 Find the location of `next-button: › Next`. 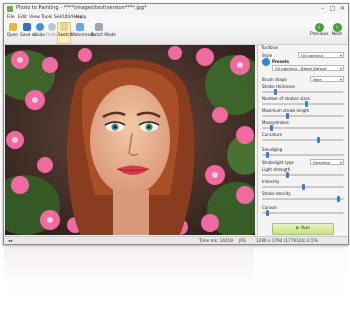

next-button: › Next is located at coordinates (337, 30).